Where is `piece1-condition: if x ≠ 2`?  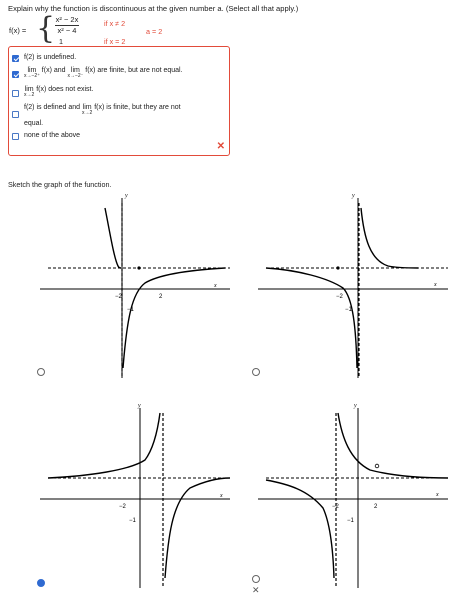 piece1-condition: if x ≠ 2 is located at coordinates (115, 23).